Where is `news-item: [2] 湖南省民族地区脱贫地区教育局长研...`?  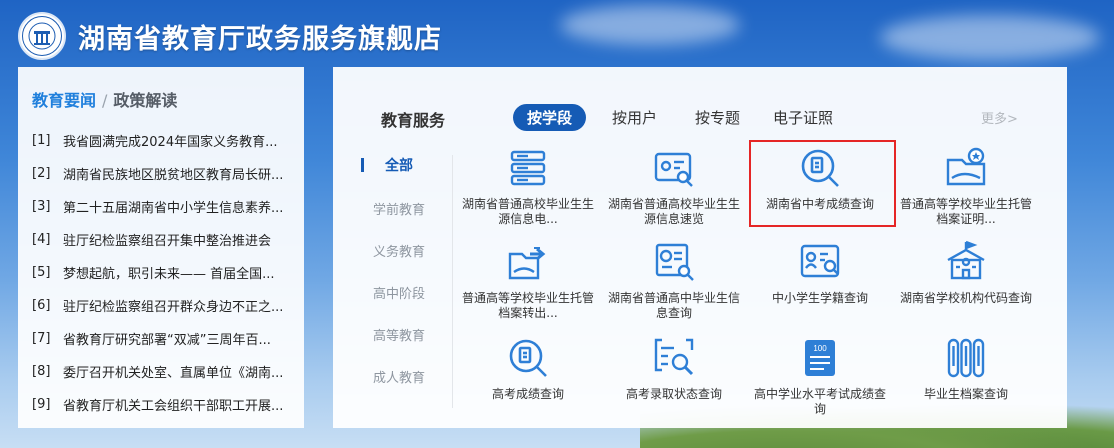
news-item: [2] 湖南省民族地区脱贫地区教育局长研... is located at coordinates (168, 173).